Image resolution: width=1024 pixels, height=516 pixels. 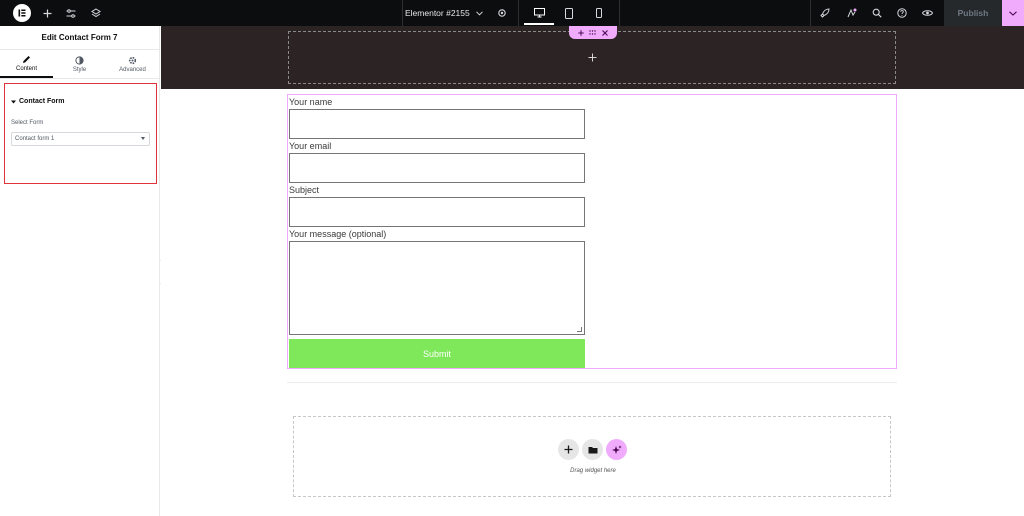 I want to click on folder-icon, so click(x=592, y=449).